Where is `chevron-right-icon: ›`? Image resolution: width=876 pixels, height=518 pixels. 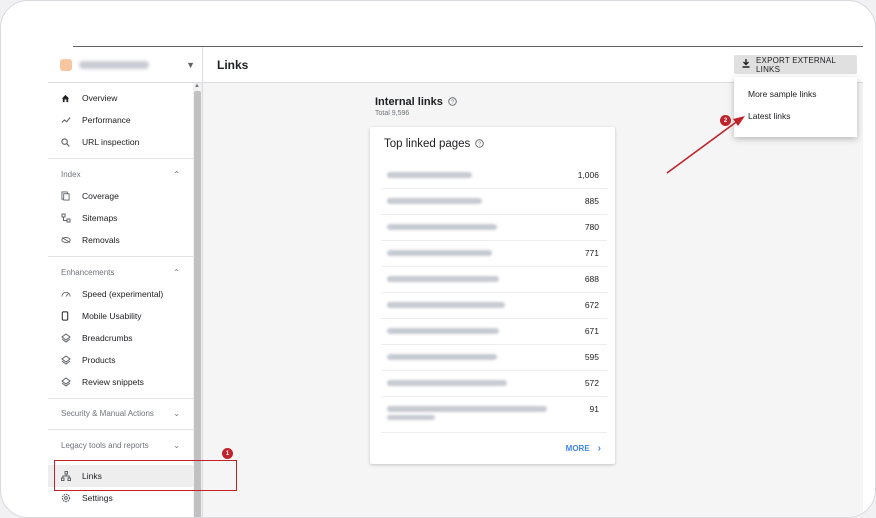 chevron-right-icon: › is located at coordinates (599, 448).